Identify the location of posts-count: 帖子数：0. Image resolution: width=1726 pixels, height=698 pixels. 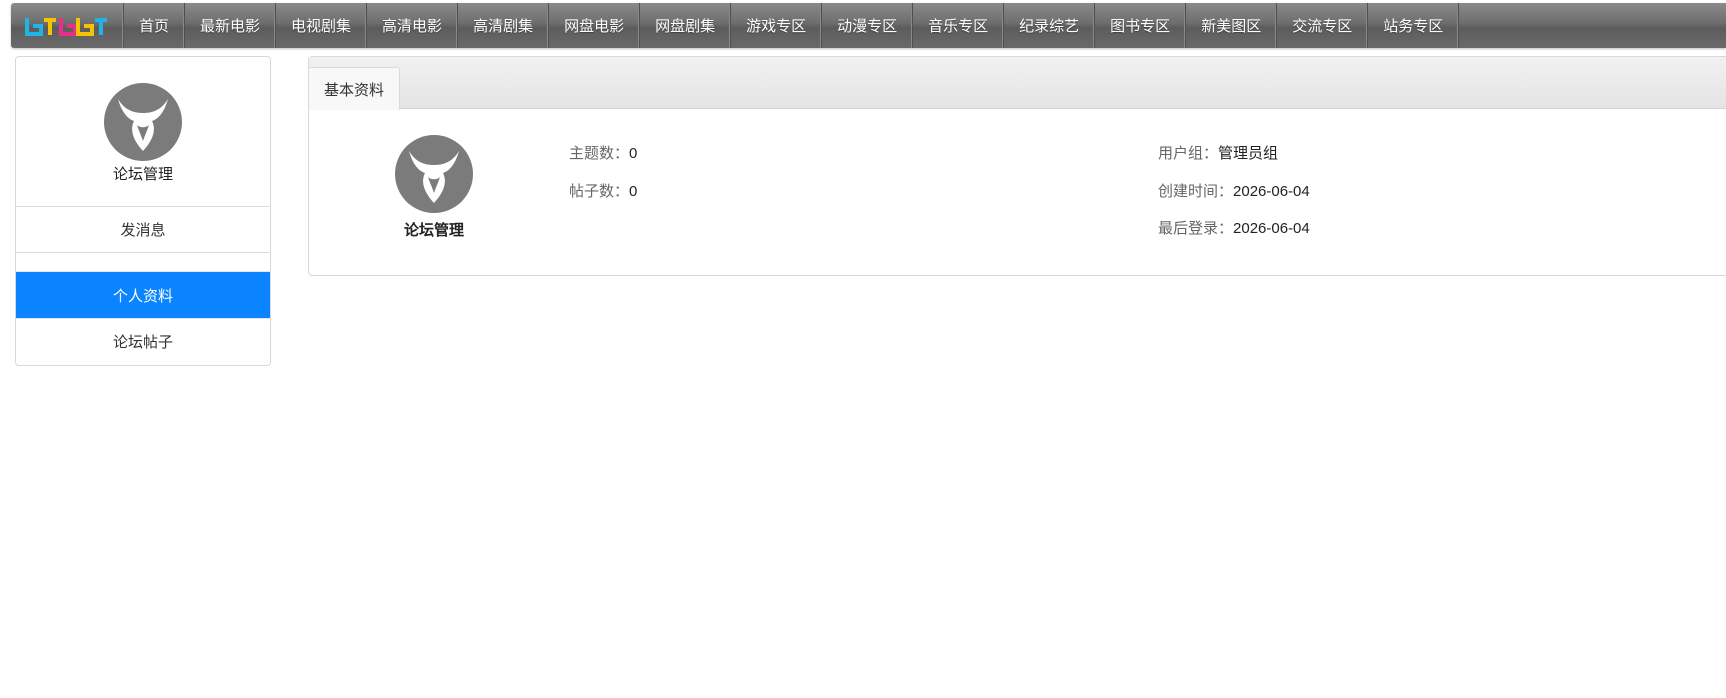
(603, 190).